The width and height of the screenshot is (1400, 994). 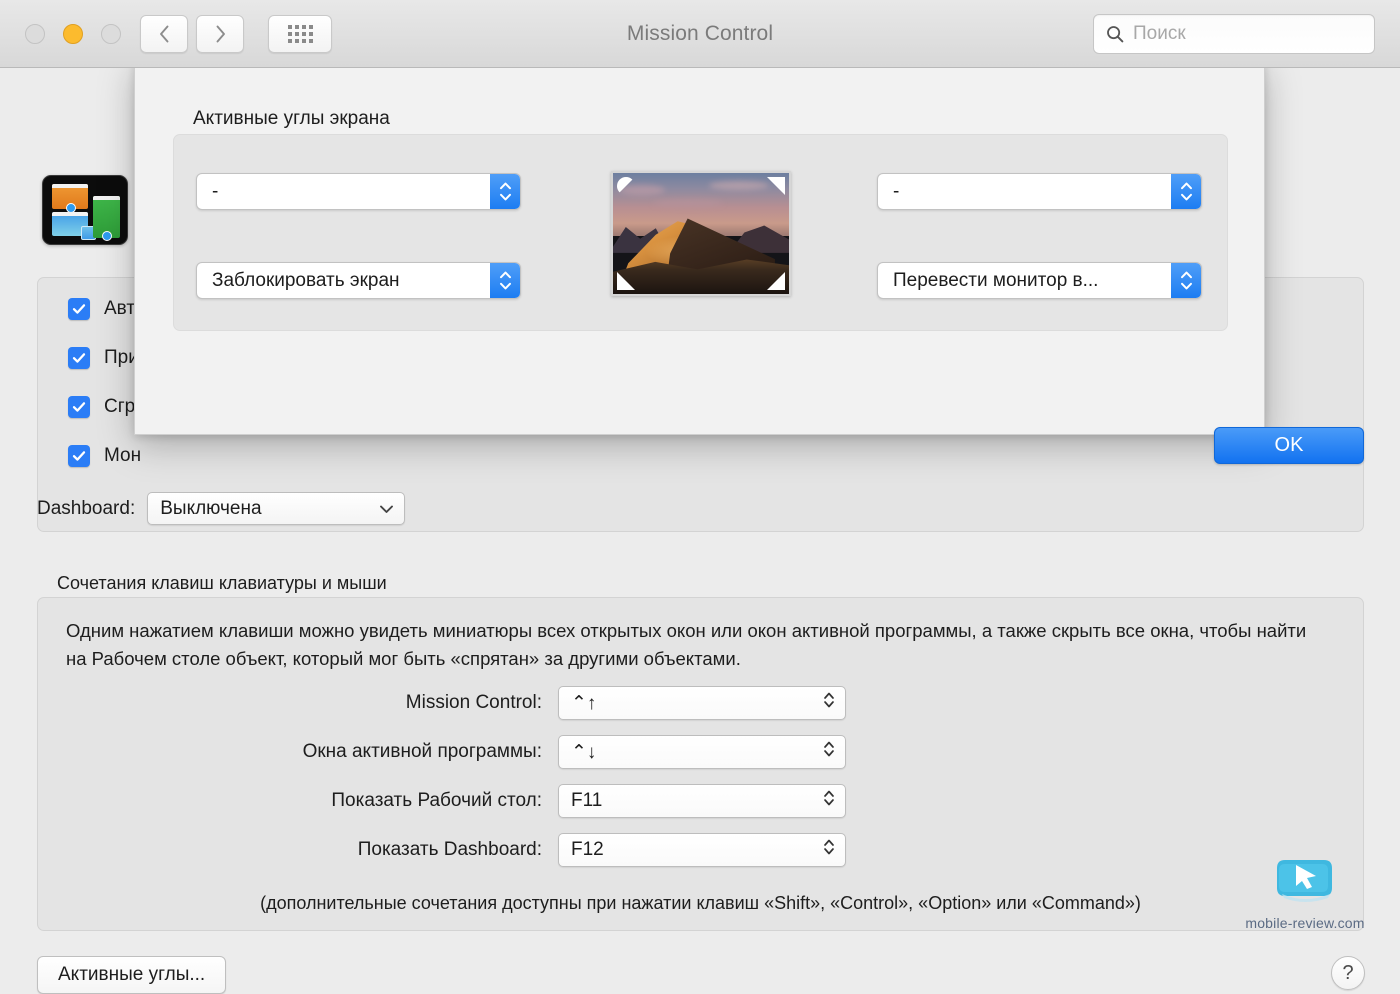 What do you see at coordinates (79, 456) in the screenshot?
I see `checkbox-displays` at bounding box center [79, 456].